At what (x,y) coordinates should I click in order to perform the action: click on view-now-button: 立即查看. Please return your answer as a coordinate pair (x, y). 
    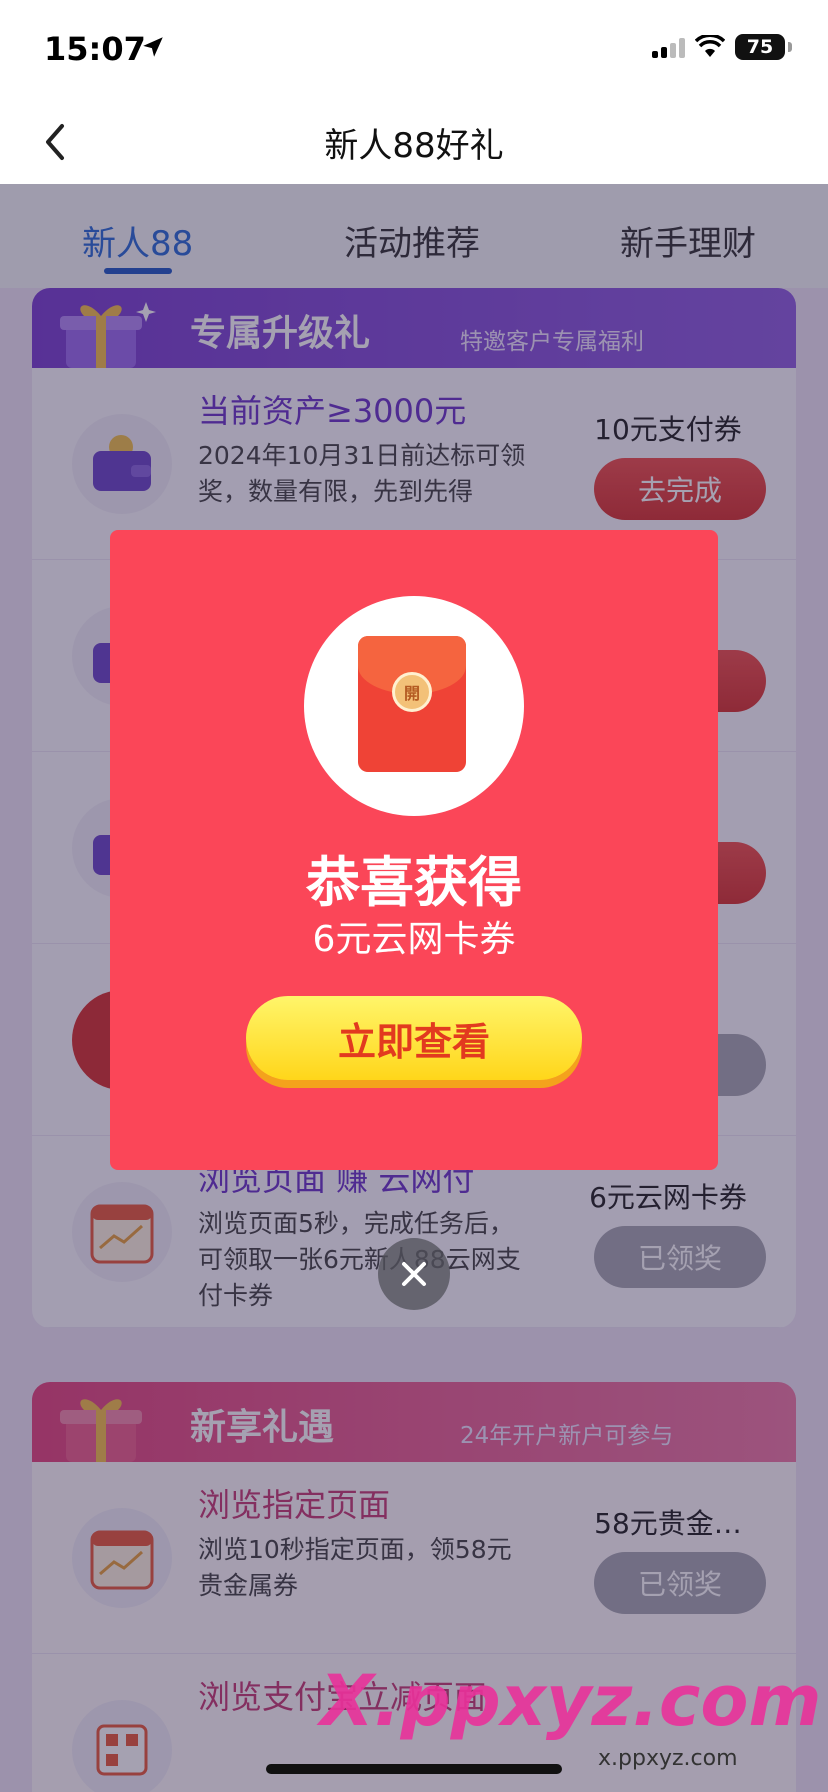
    Looking at the image, I should click on (414, 1038).